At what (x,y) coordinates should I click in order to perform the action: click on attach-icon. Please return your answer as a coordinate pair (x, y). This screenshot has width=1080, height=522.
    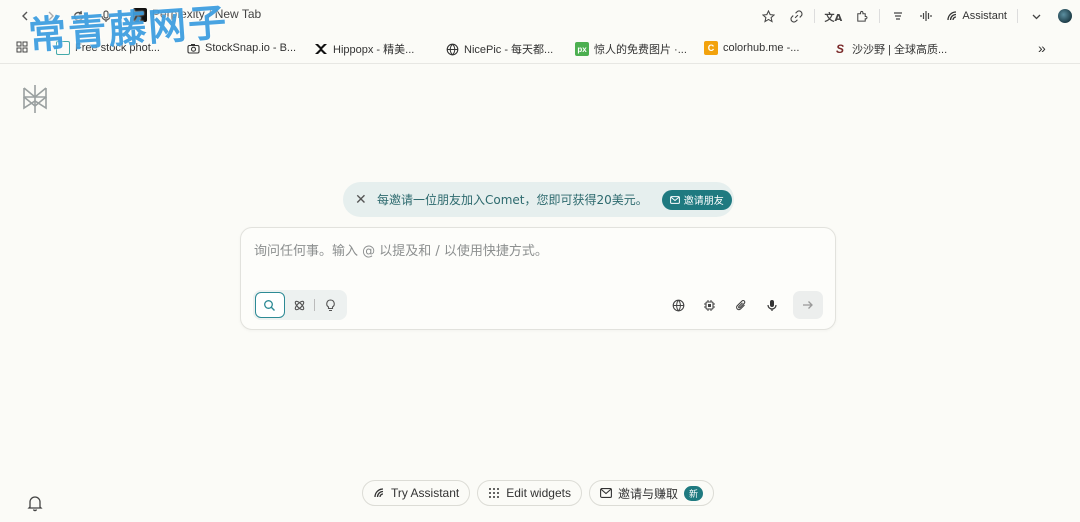
    Looking at the image, I should click on (740, 305).